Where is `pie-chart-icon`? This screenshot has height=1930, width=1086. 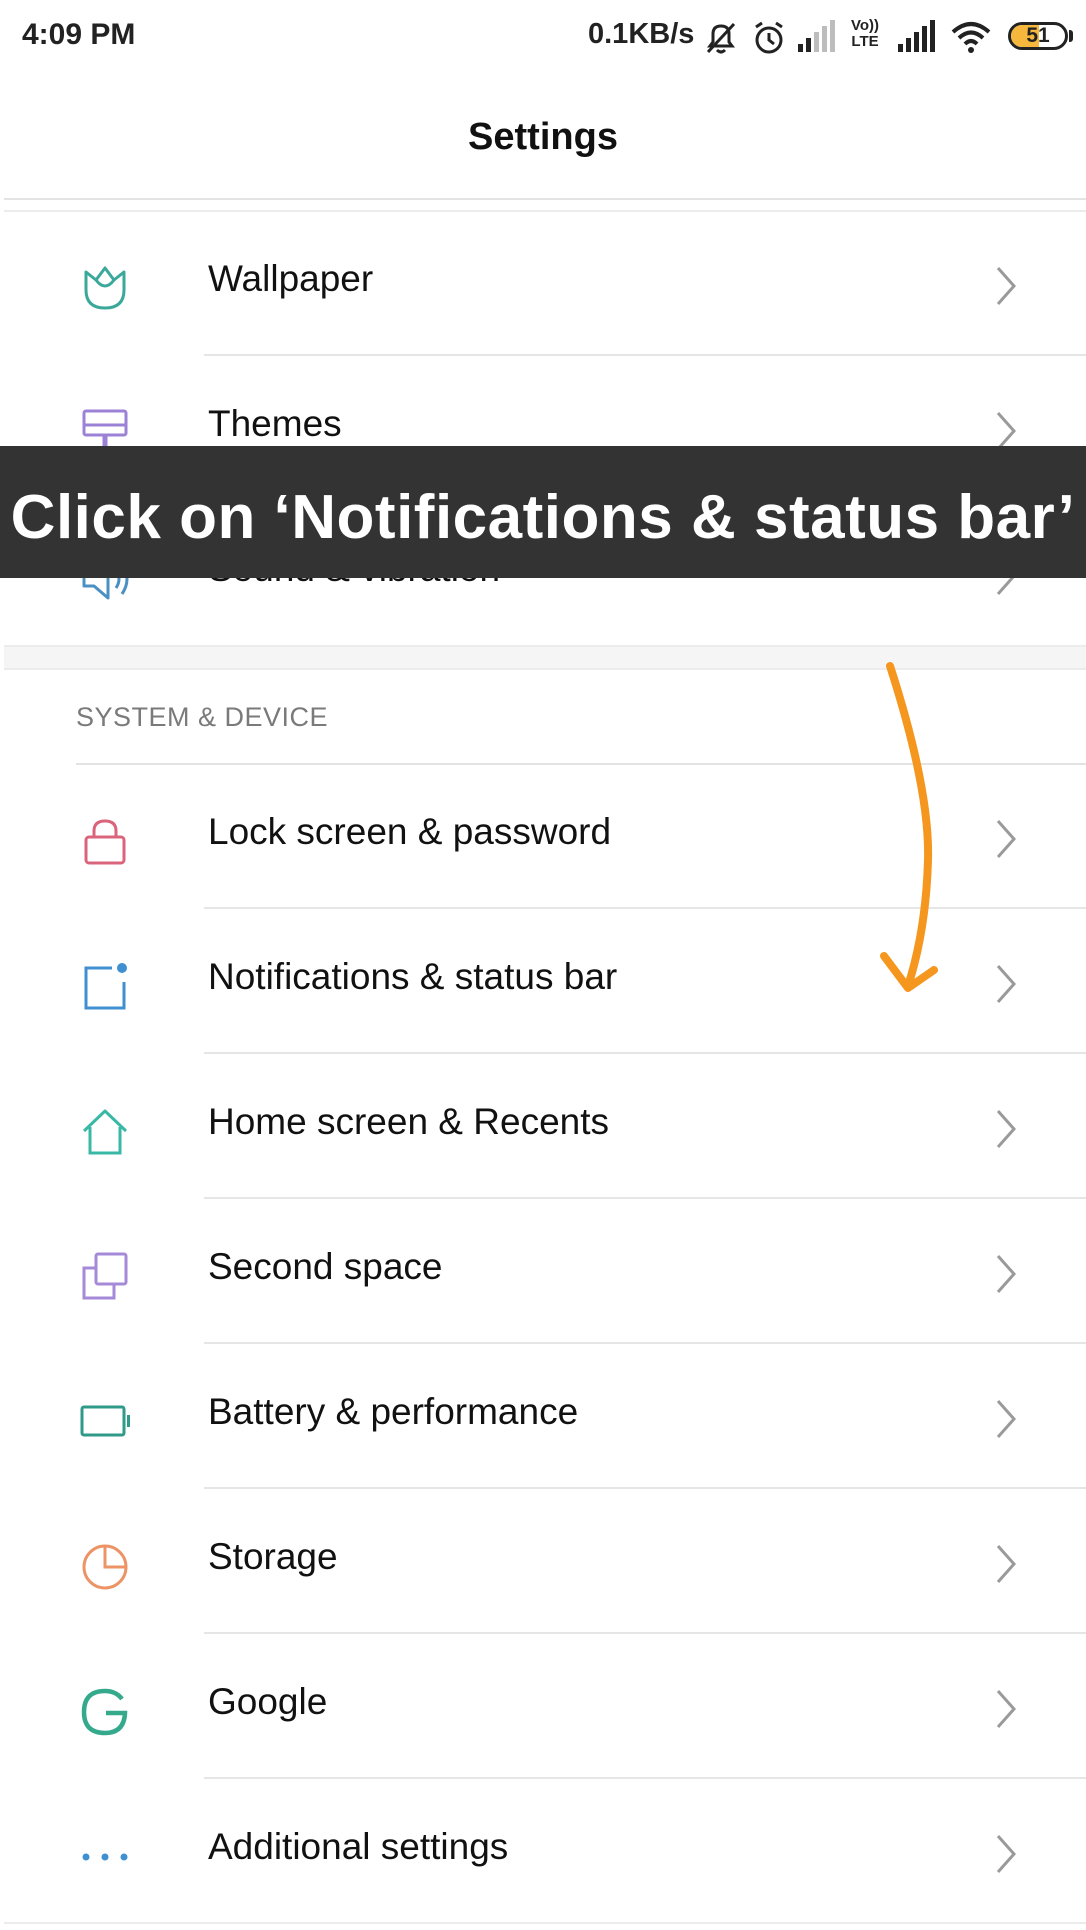 pie-chart-icon is located at coordinates (105, 1567).